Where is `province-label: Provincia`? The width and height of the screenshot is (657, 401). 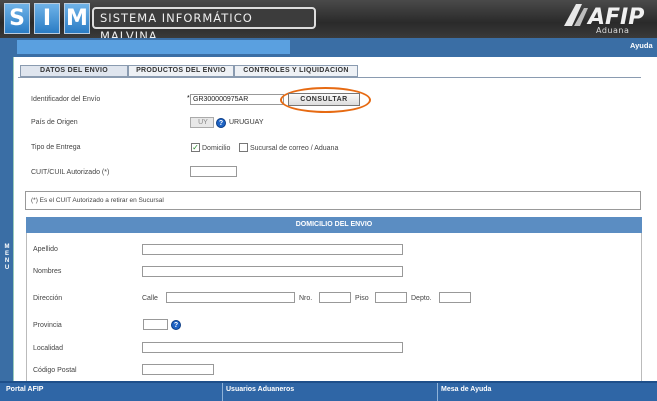
province-label: Provincia is located at coordinates (47, 325).